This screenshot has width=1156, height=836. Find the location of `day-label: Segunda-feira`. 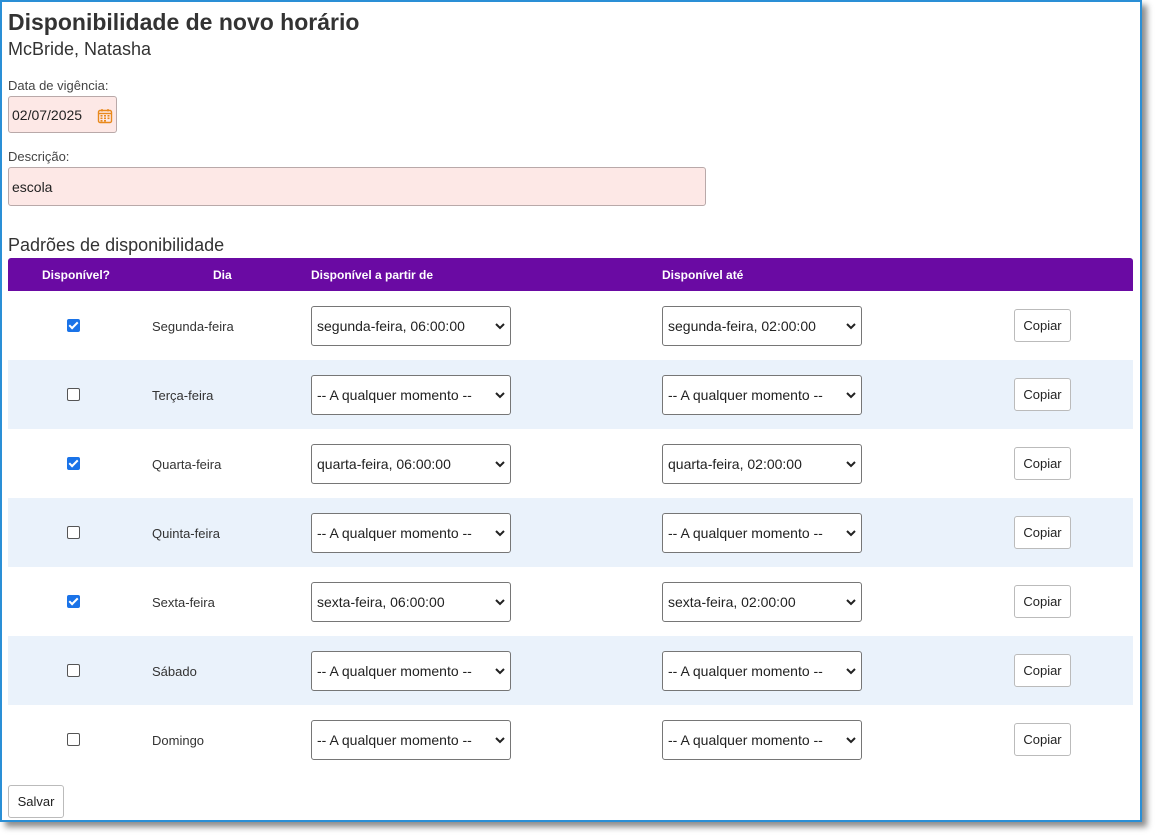

day-label: Segunda-feira is located at coordinates (193, 326).